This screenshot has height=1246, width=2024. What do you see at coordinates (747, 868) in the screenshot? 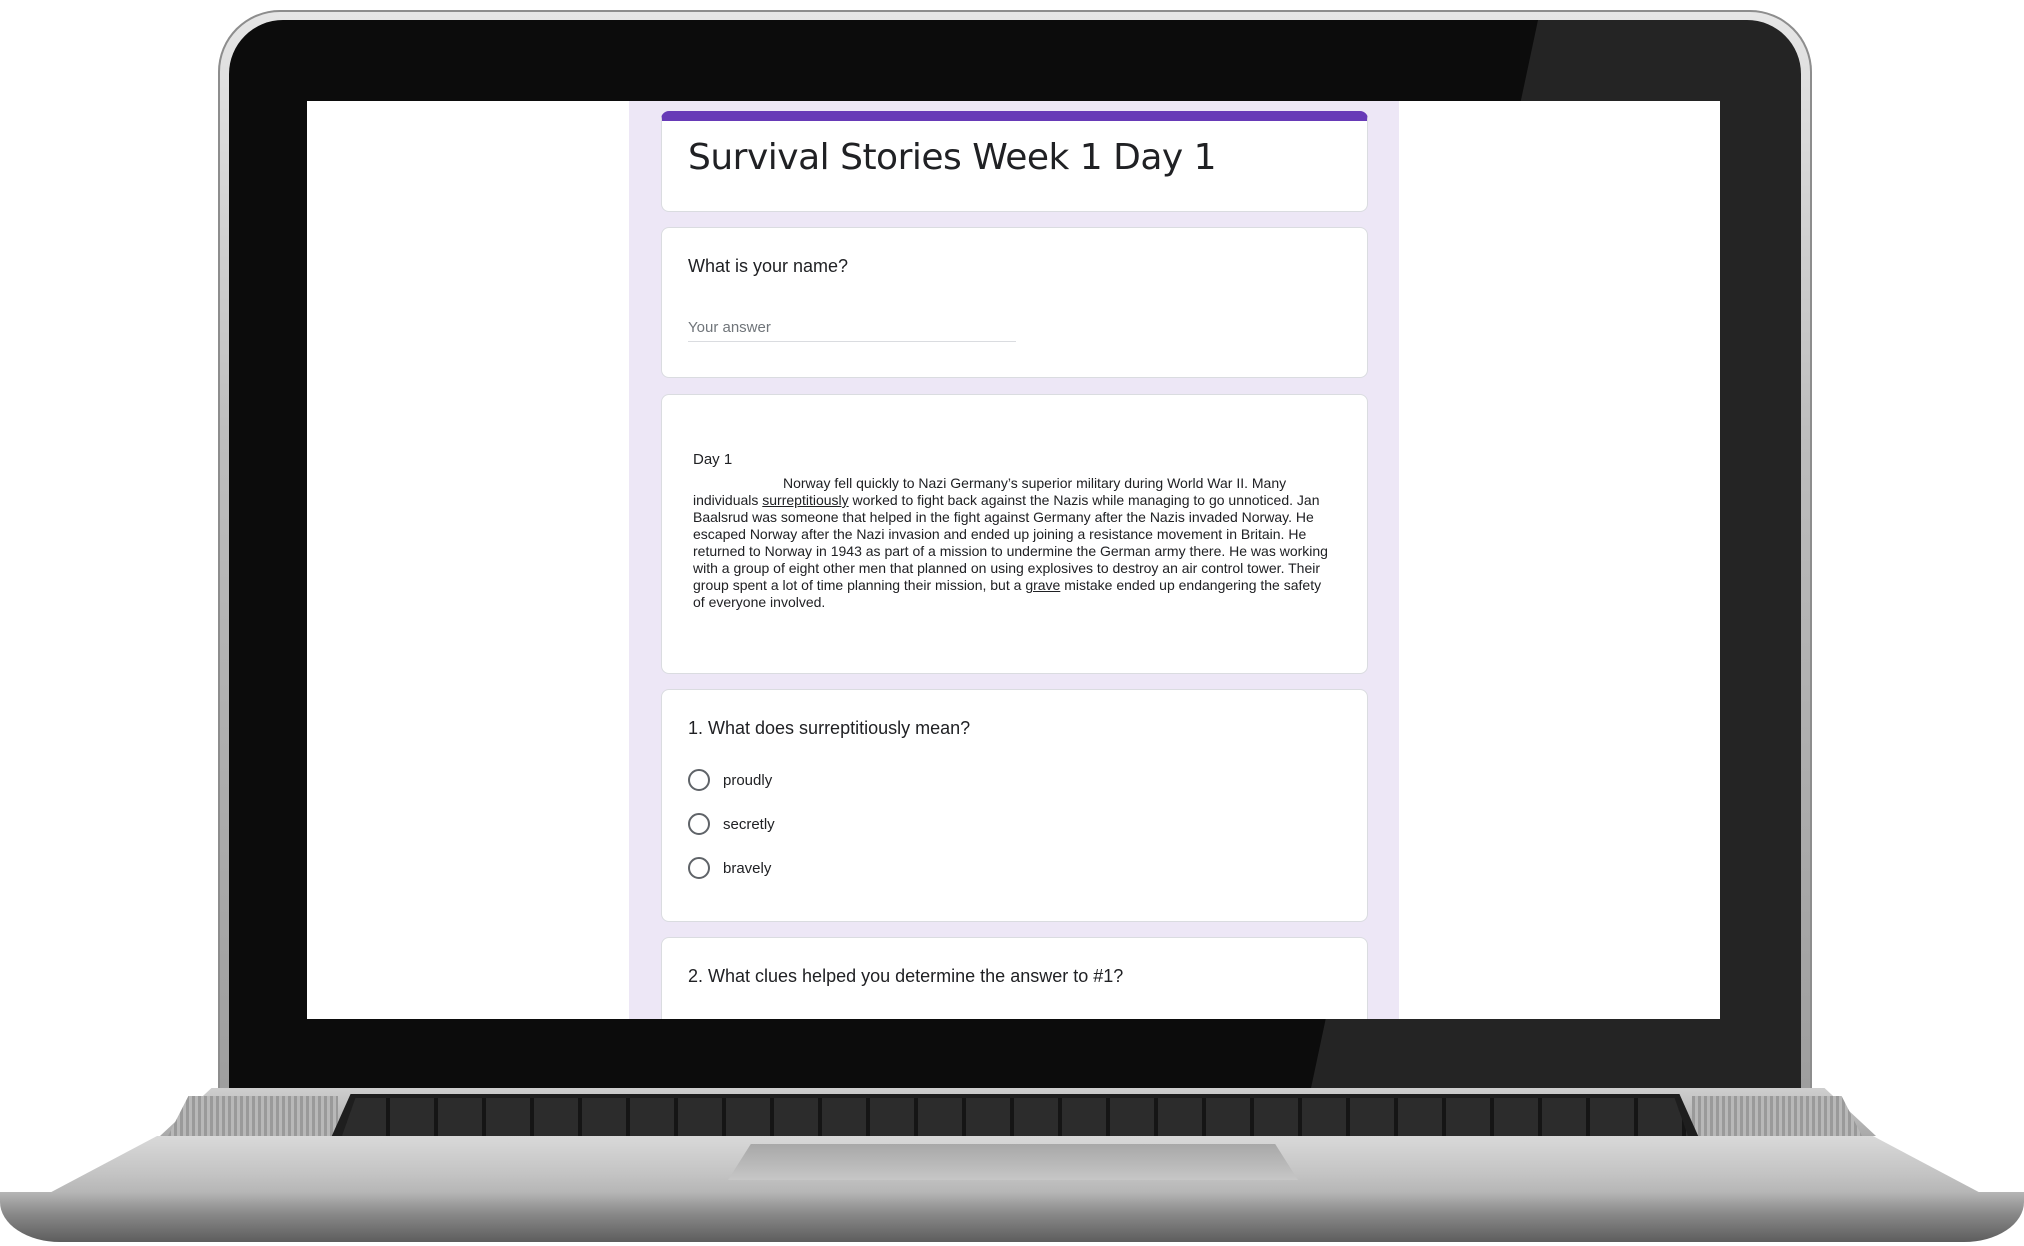
I see `option-label: bravely` at bounding box center [747, 868].